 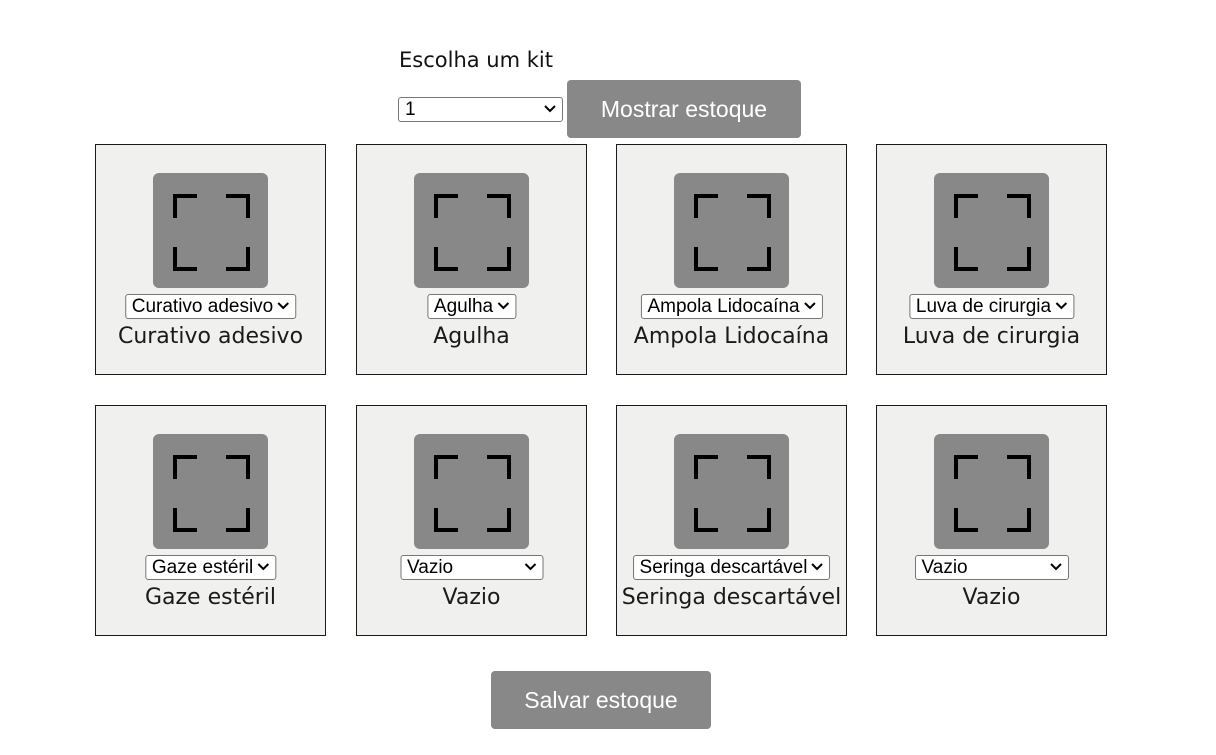 I want to click on slot-select-value: Gaze estéril, so click(x=202, y=567).